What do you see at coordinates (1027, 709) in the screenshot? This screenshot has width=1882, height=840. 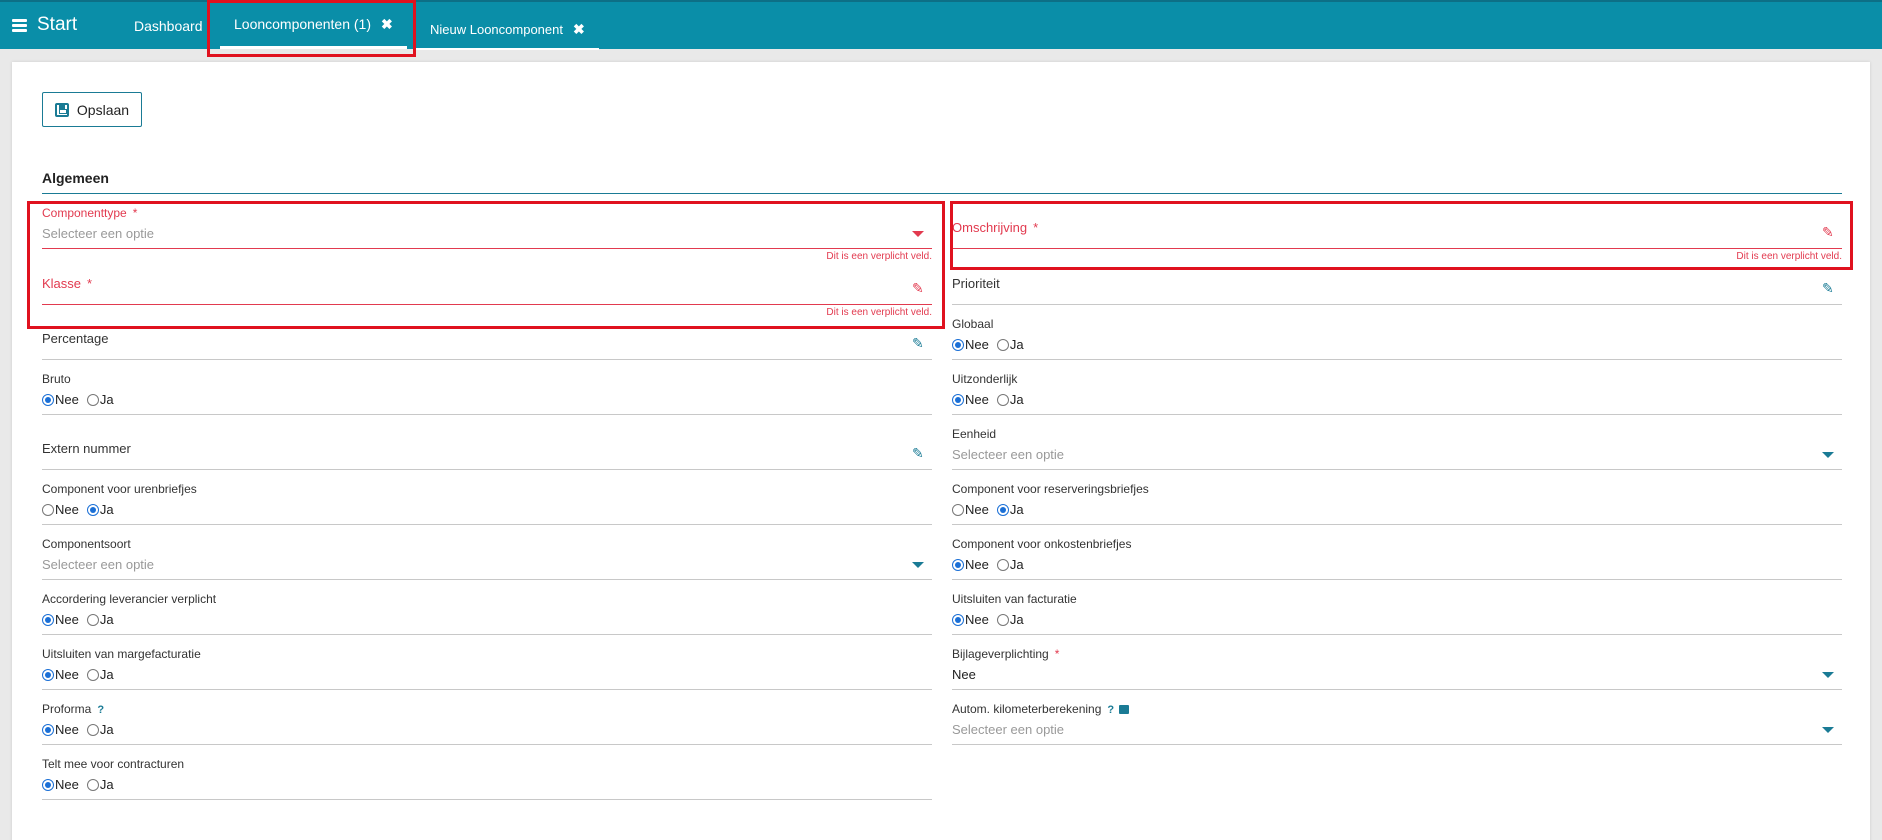 I see `label-text: Autom. kilometerberekening` at bounding box center [1027, 709].